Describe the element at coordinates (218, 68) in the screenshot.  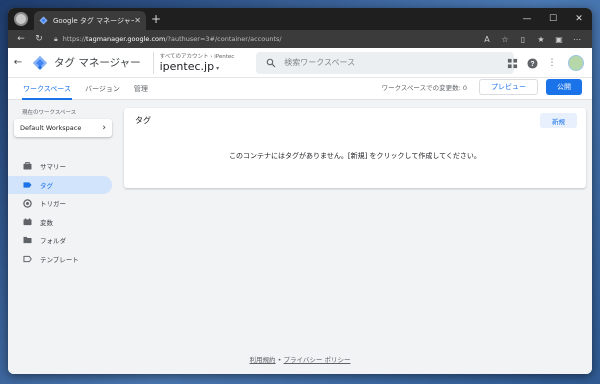
I see `chevron-down-icon: ▾` at that location.